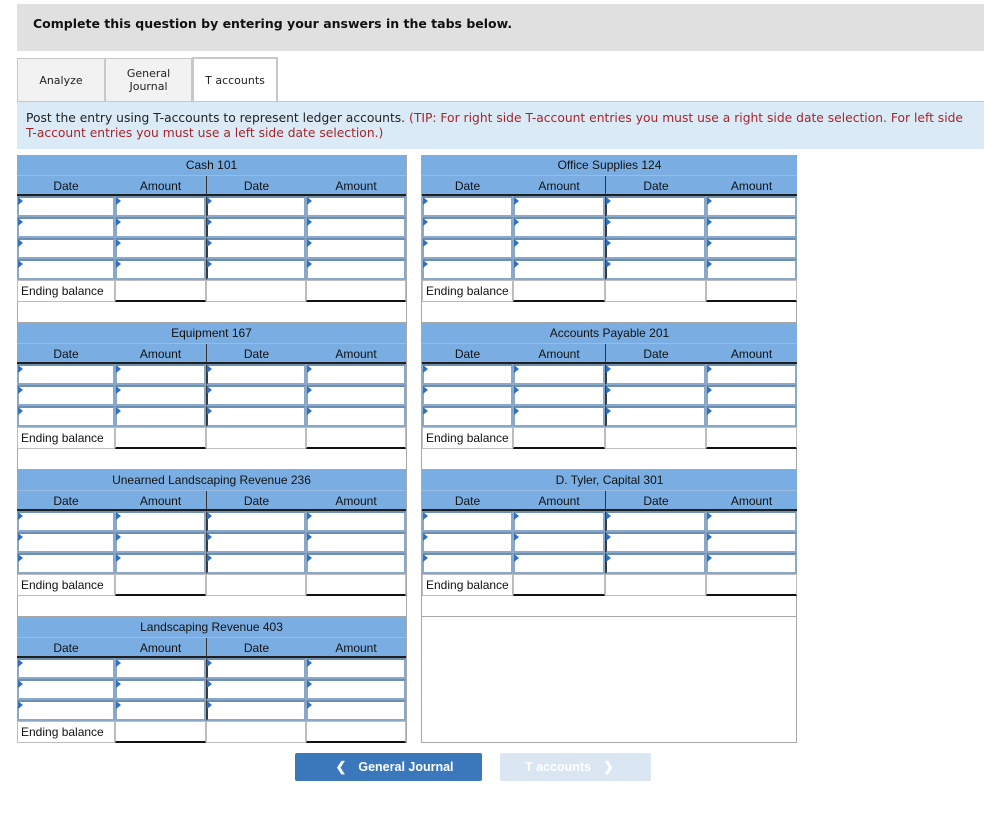 The image size is (994, 816). Describe the element at coordinates (575, 767) in the screenshot. I see `next-t-accounts-button: T accounts ❯` at that location.